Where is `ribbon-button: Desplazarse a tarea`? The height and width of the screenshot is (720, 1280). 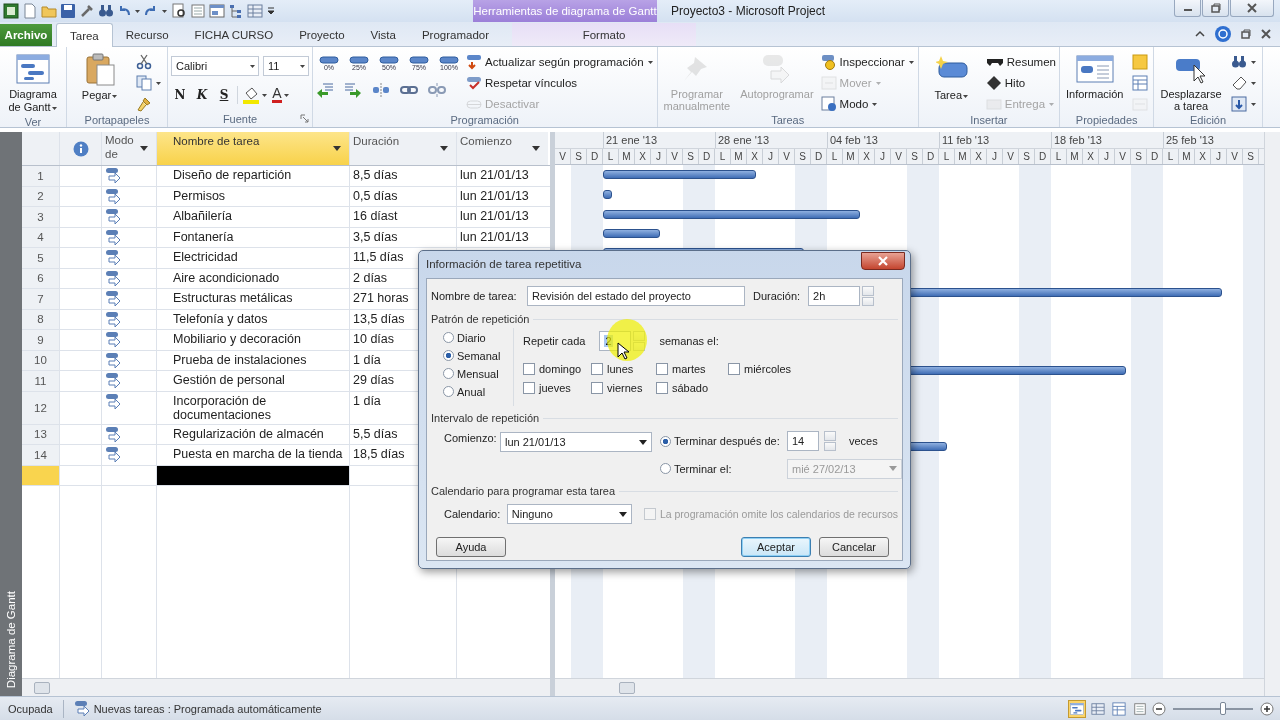 ribbon-button: Desplazarse a tarea is located at coordinates (1191, 81).